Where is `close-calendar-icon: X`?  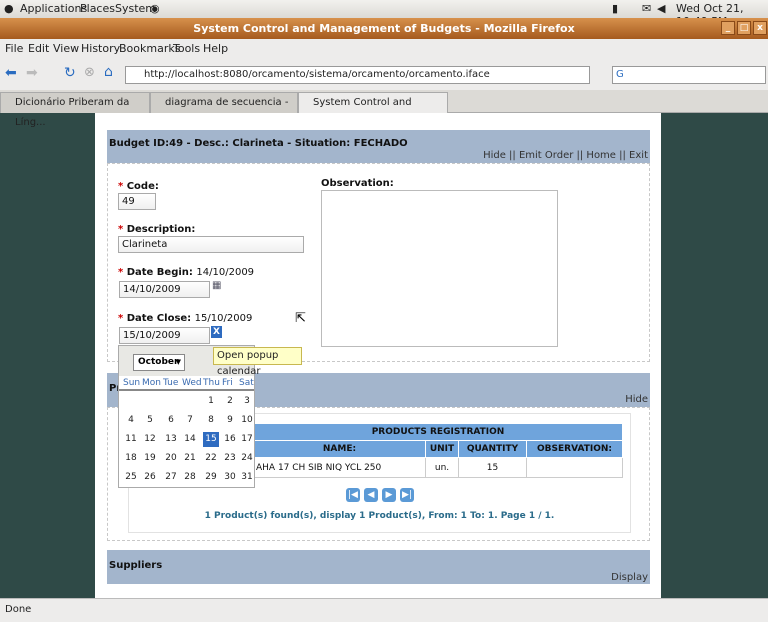
close-calendar-icon: X is located at coordinates (216, 332).